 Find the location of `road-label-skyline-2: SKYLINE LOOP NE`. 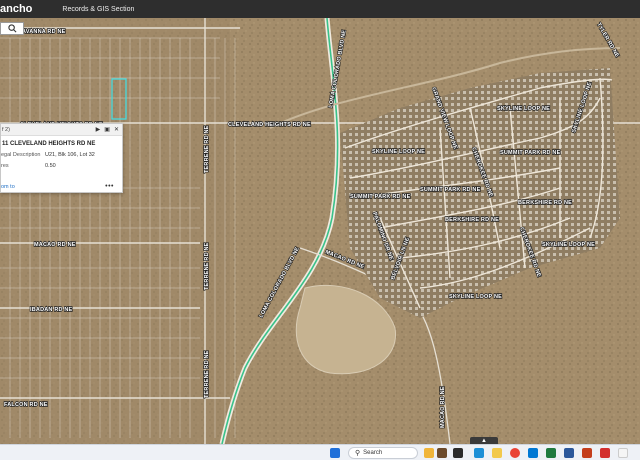

road-label-skyline-2: SKYLINE LOOP NE is located at coordinates (523, 109).